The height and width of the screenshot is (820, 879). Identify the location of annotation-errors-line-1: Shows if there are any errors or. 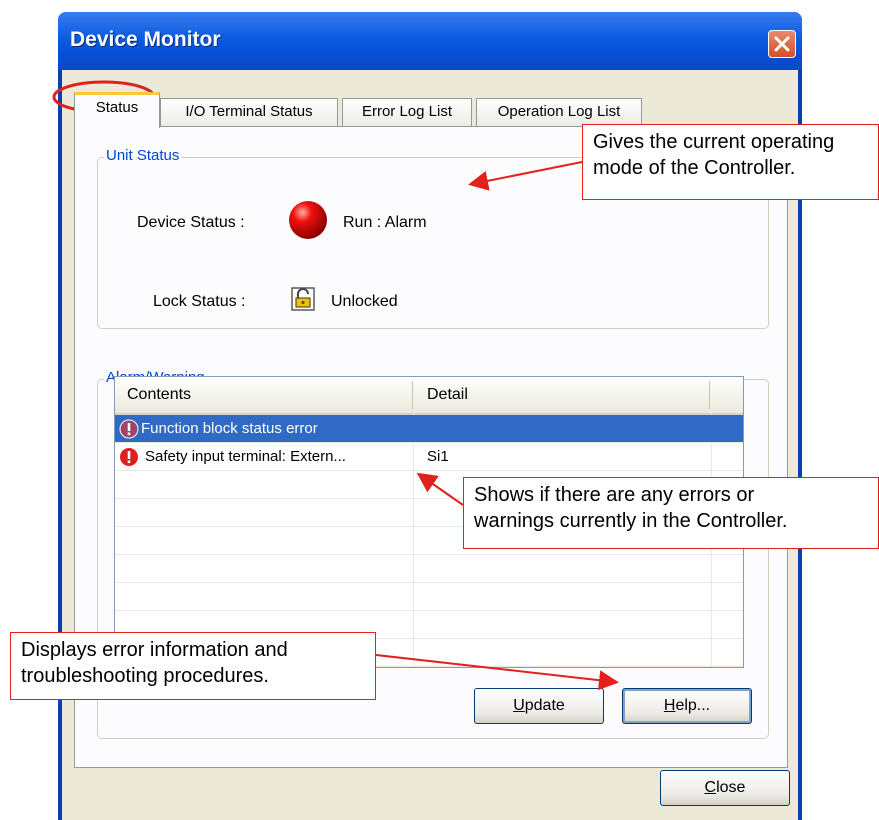
(614, 495).